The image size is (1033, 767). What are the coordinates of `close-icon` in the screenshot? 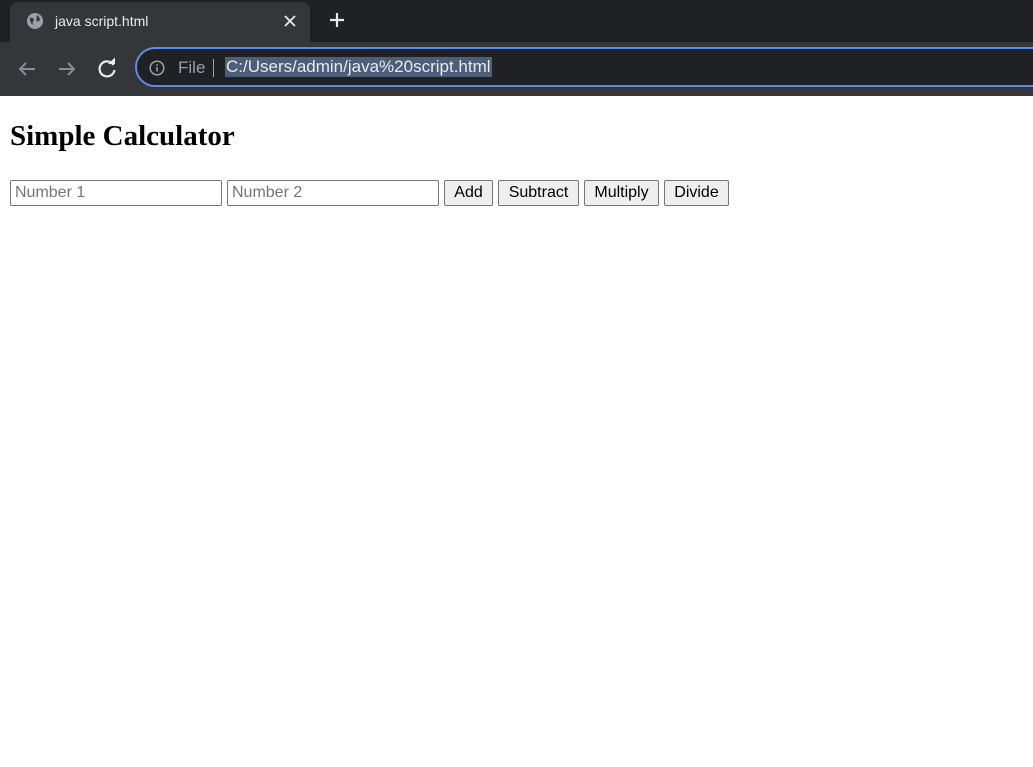 It's located at (290, 21).